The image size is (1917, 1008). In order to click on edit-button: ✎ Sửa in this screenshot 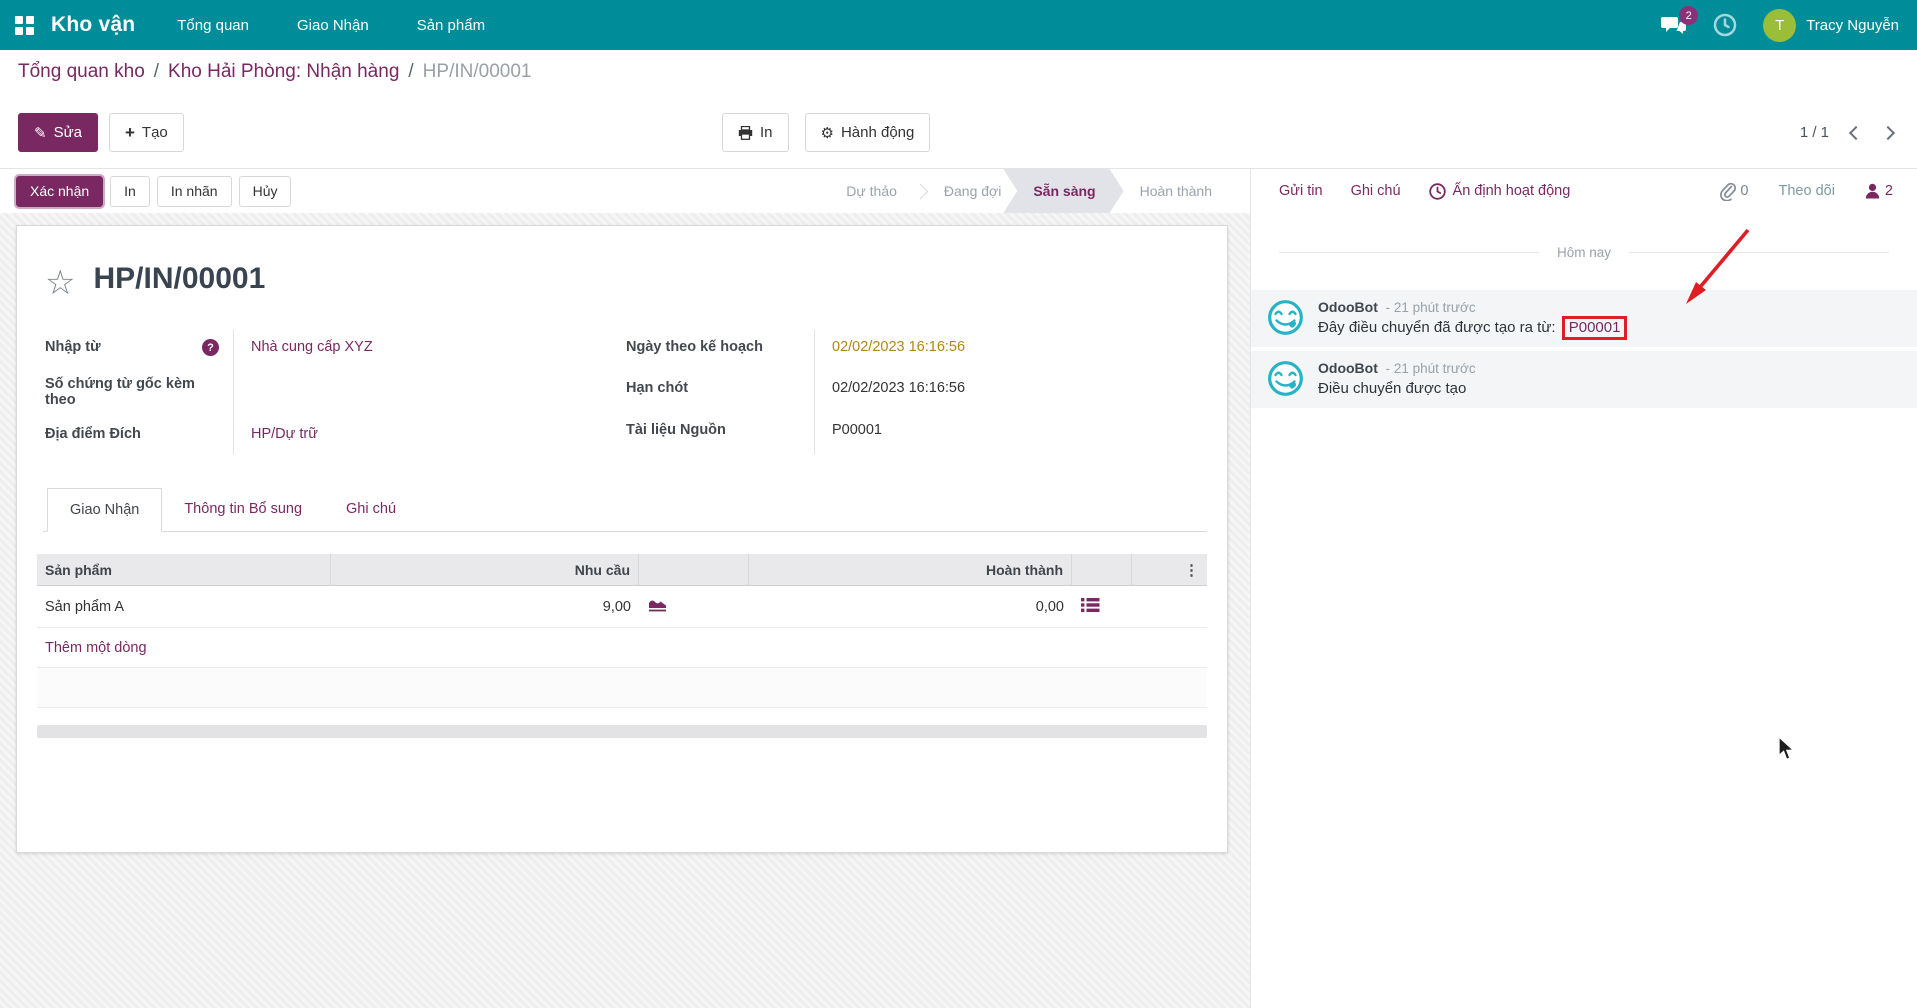, I will do `click(58, 132)`.